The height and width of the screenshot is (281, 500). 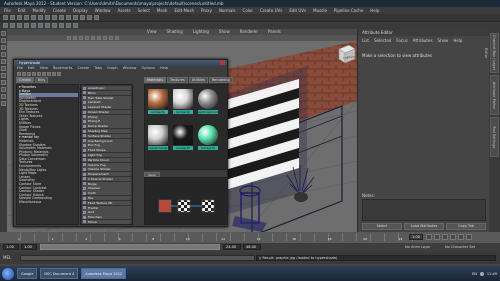 What do you see at coordinates (106, 145) in the screenshot?
I see `create-node-button: Env Fog` at bounding box center [106, 145].